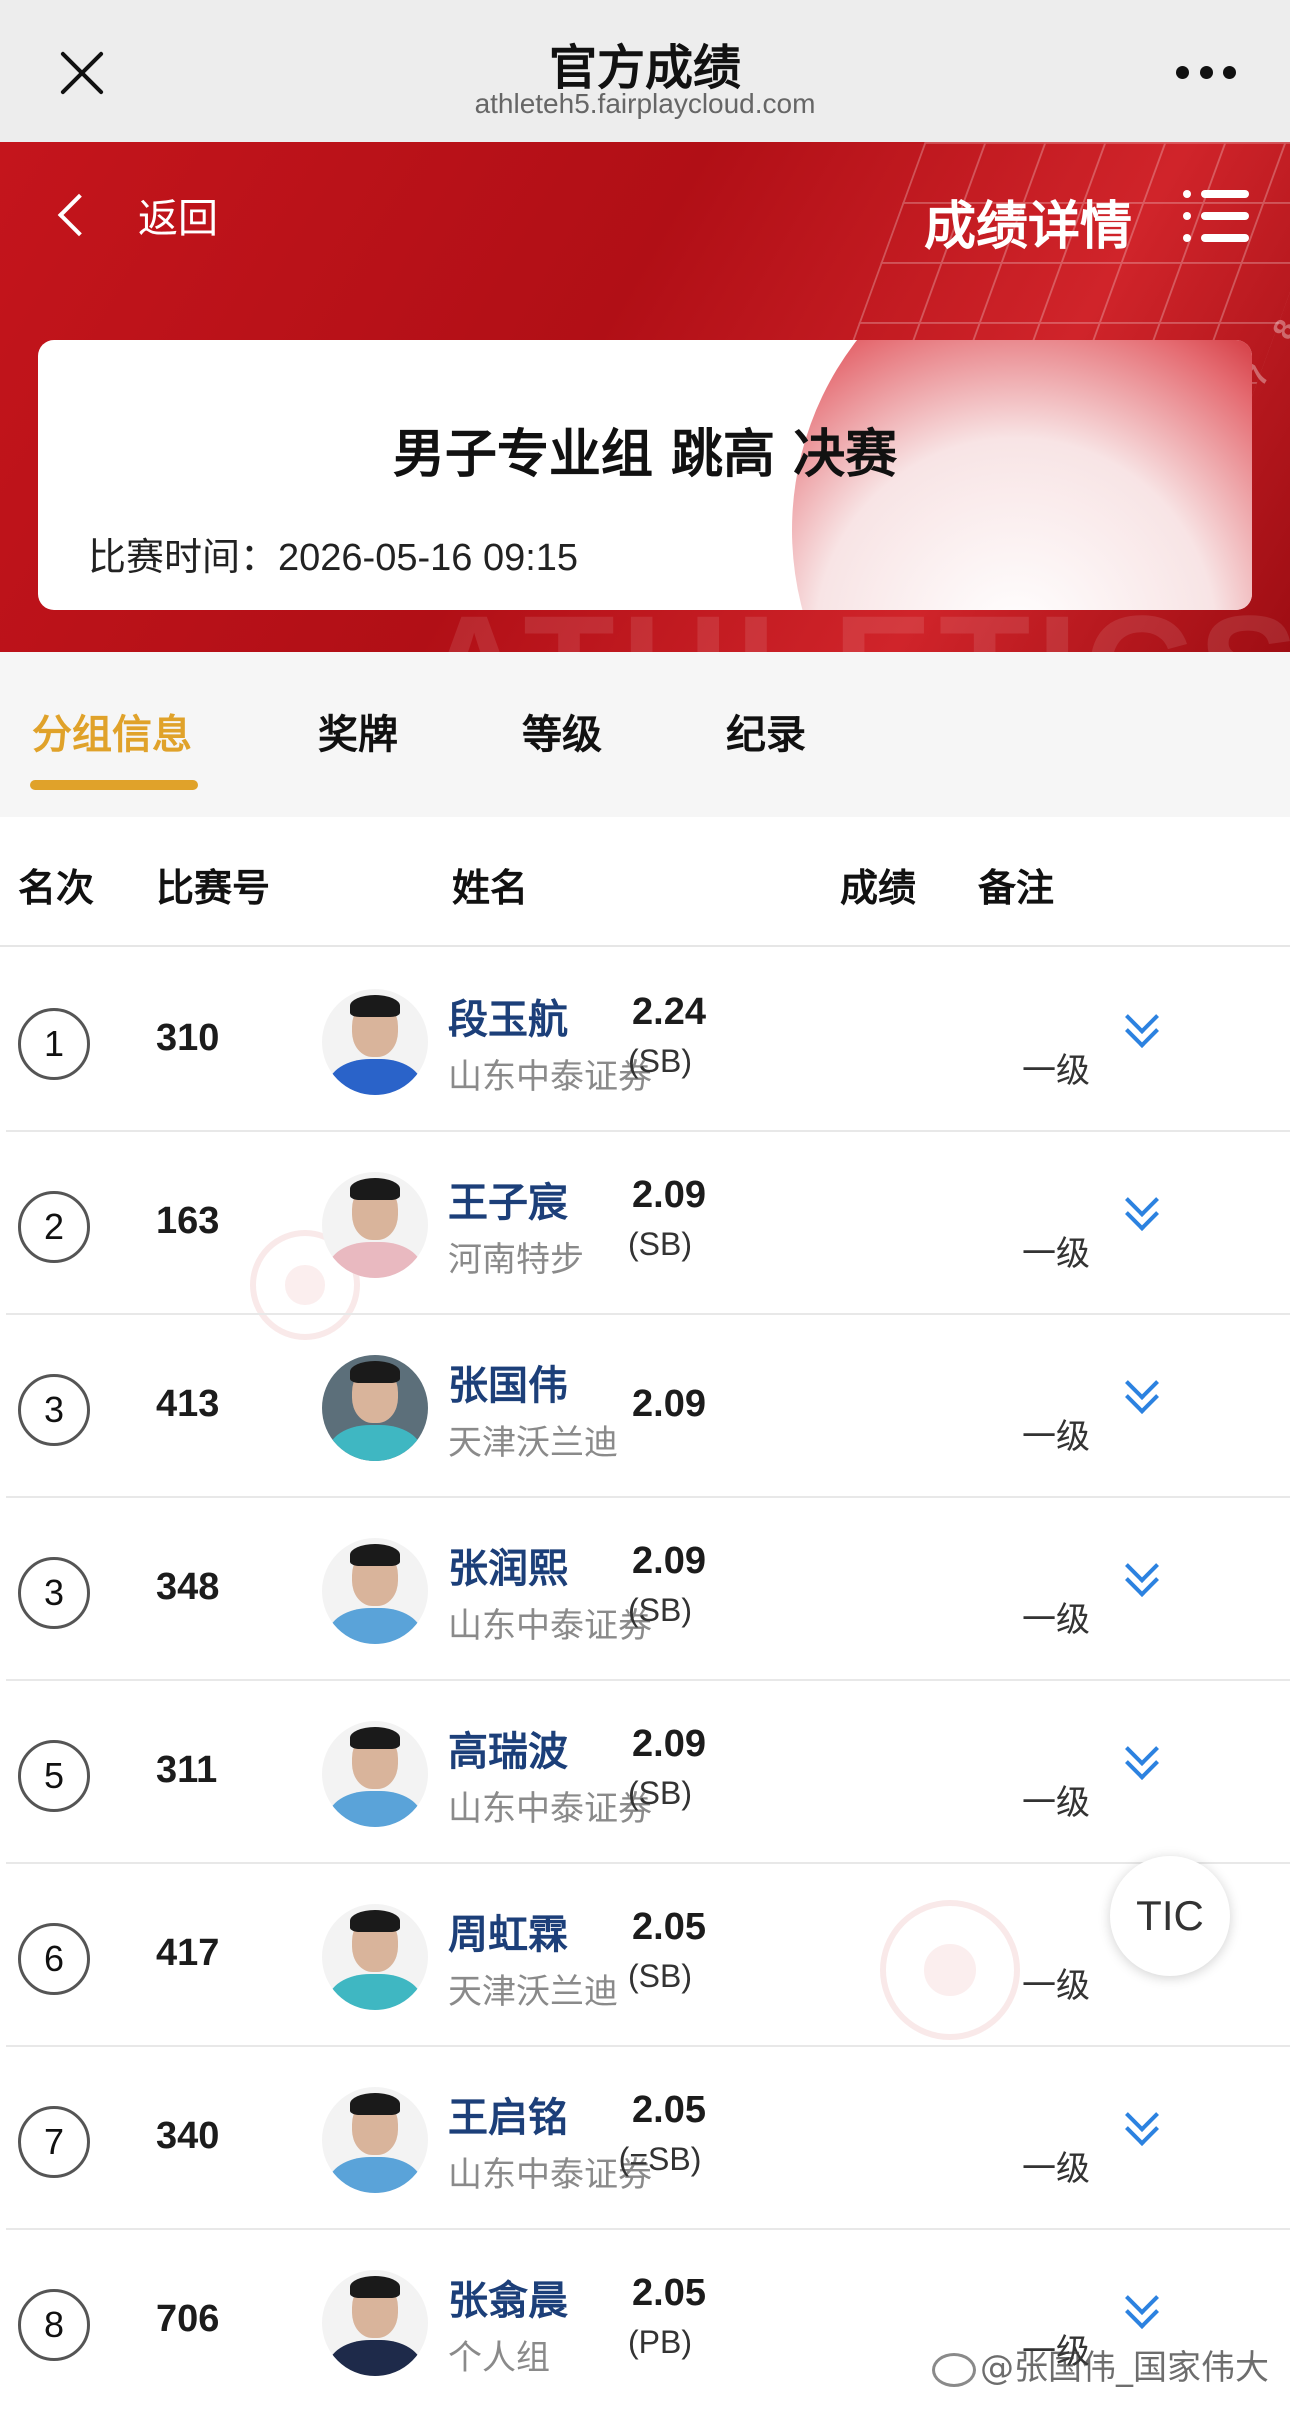 The image size is (1290, 2413). Describe the element at coordinates (648, 2138) in the screenshot. I see `table-row: 7 340 王启铭 山东中泰证券 2.05 (=SB) 一级` at that location.